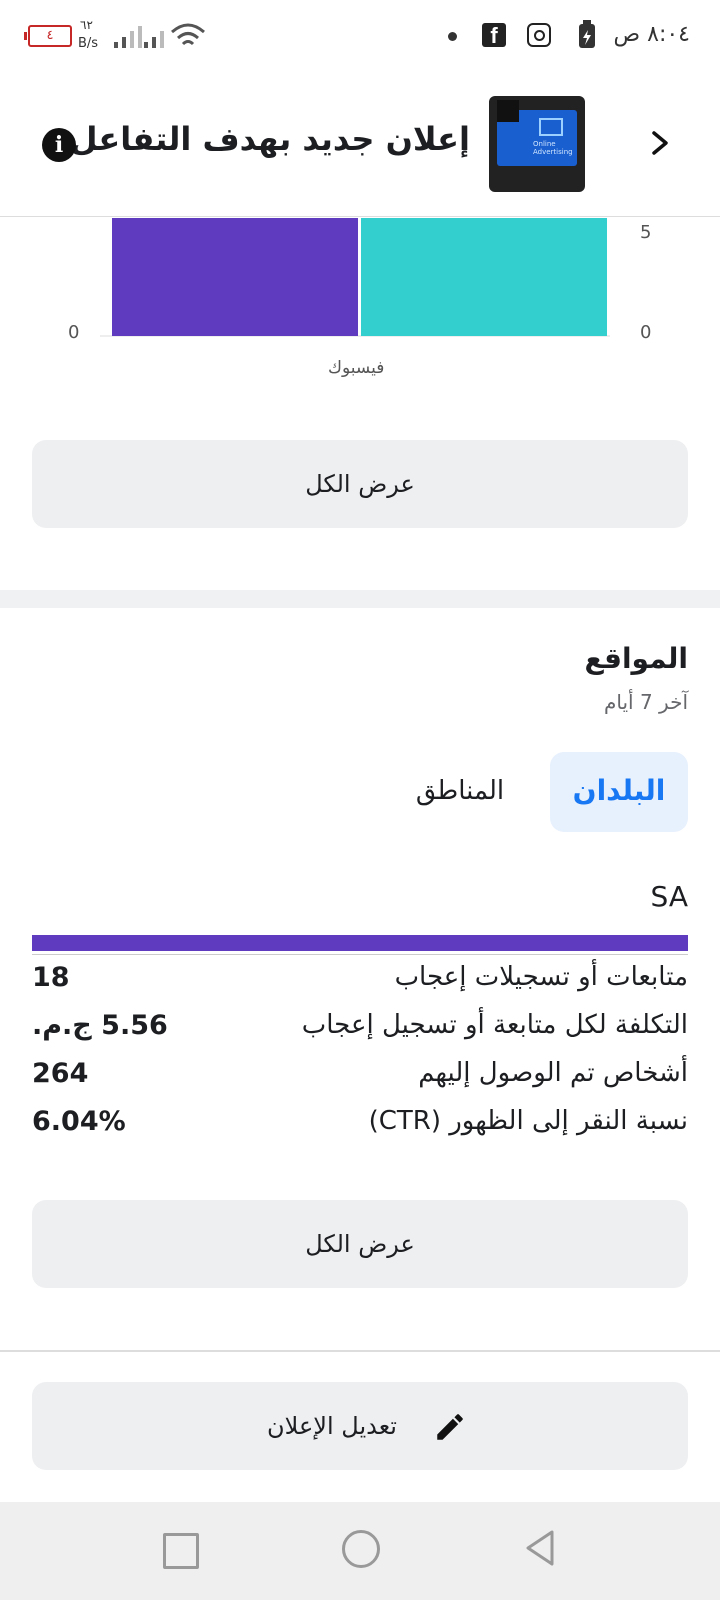 Image resolution: width=720 pixels, height=1600 pixels. What do you see at coordinates (651, 34) in the screenshot?
I see `clock: ٨:٠٤ ص` at bounding box center [651, 34].